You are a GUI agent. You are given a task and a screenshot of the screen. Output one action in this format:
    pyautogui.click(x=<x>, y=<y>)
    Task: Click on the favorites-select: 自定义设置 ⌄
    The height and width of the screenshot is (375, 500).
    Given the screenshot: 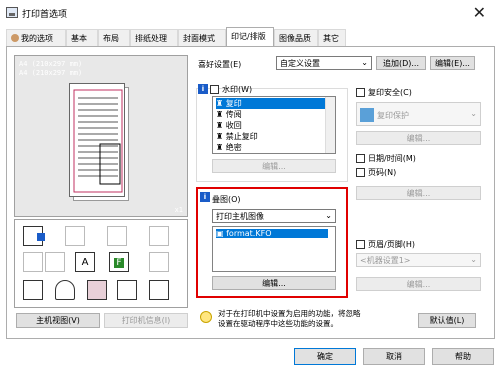 What is the action you would take?
    pyautogui.click(x=324, y=63)
    